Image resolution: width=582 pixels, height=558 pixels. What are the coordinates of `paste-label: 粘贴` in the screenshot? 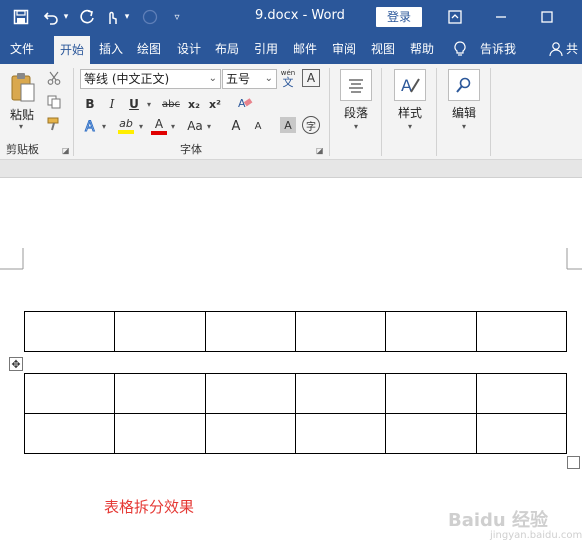 It's located at (22, 114).